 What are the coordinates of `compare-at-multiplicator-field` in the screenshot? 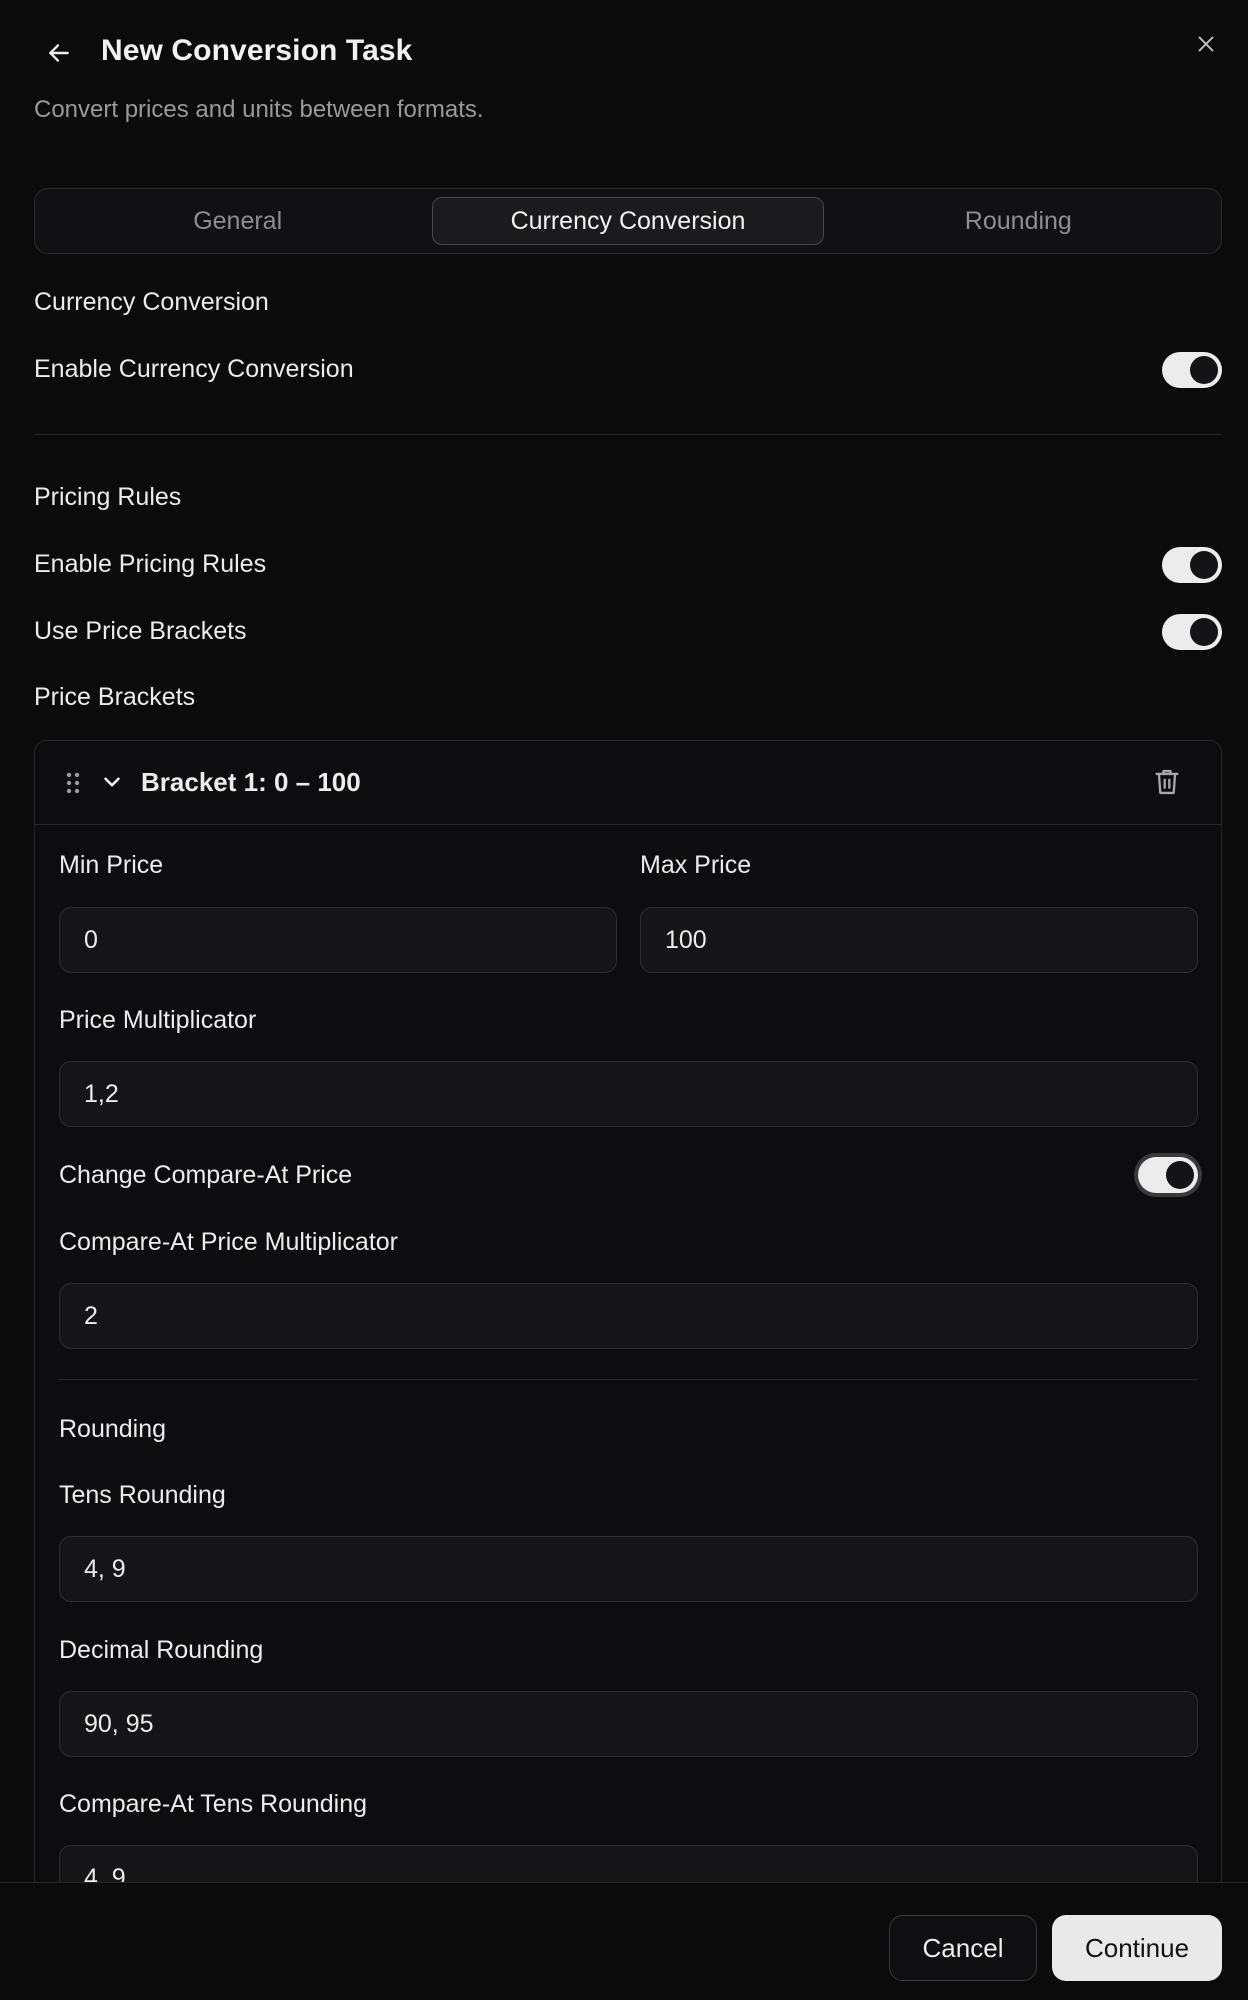 It's located at (628, 1316).